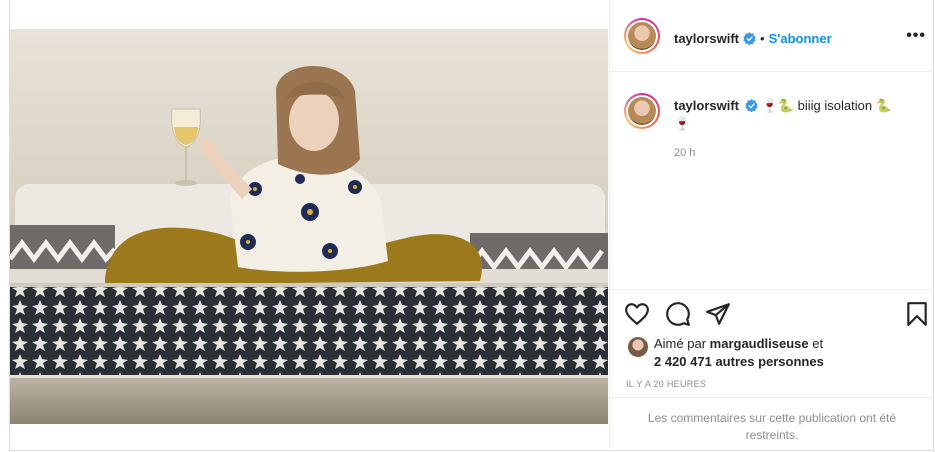 The height and width of the screenshot is (452, 935). I want to click on liker-avatar, so click(638, 347).